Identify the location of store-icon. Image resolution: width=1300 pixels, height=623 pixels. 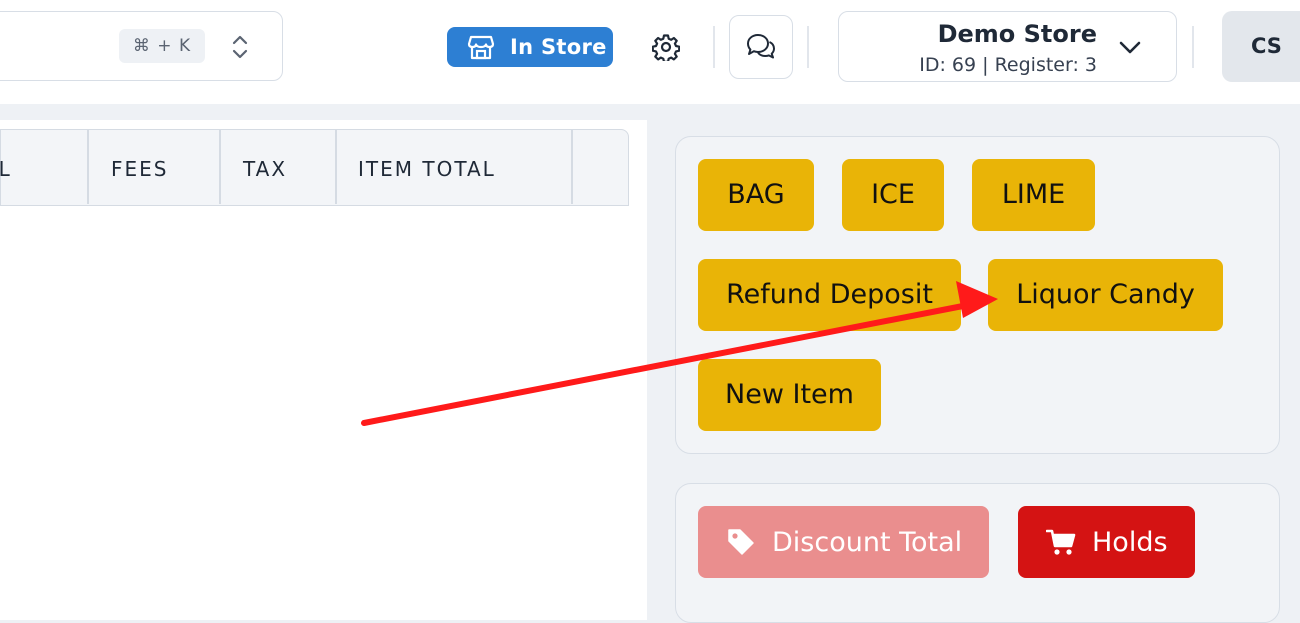
(481, 47).